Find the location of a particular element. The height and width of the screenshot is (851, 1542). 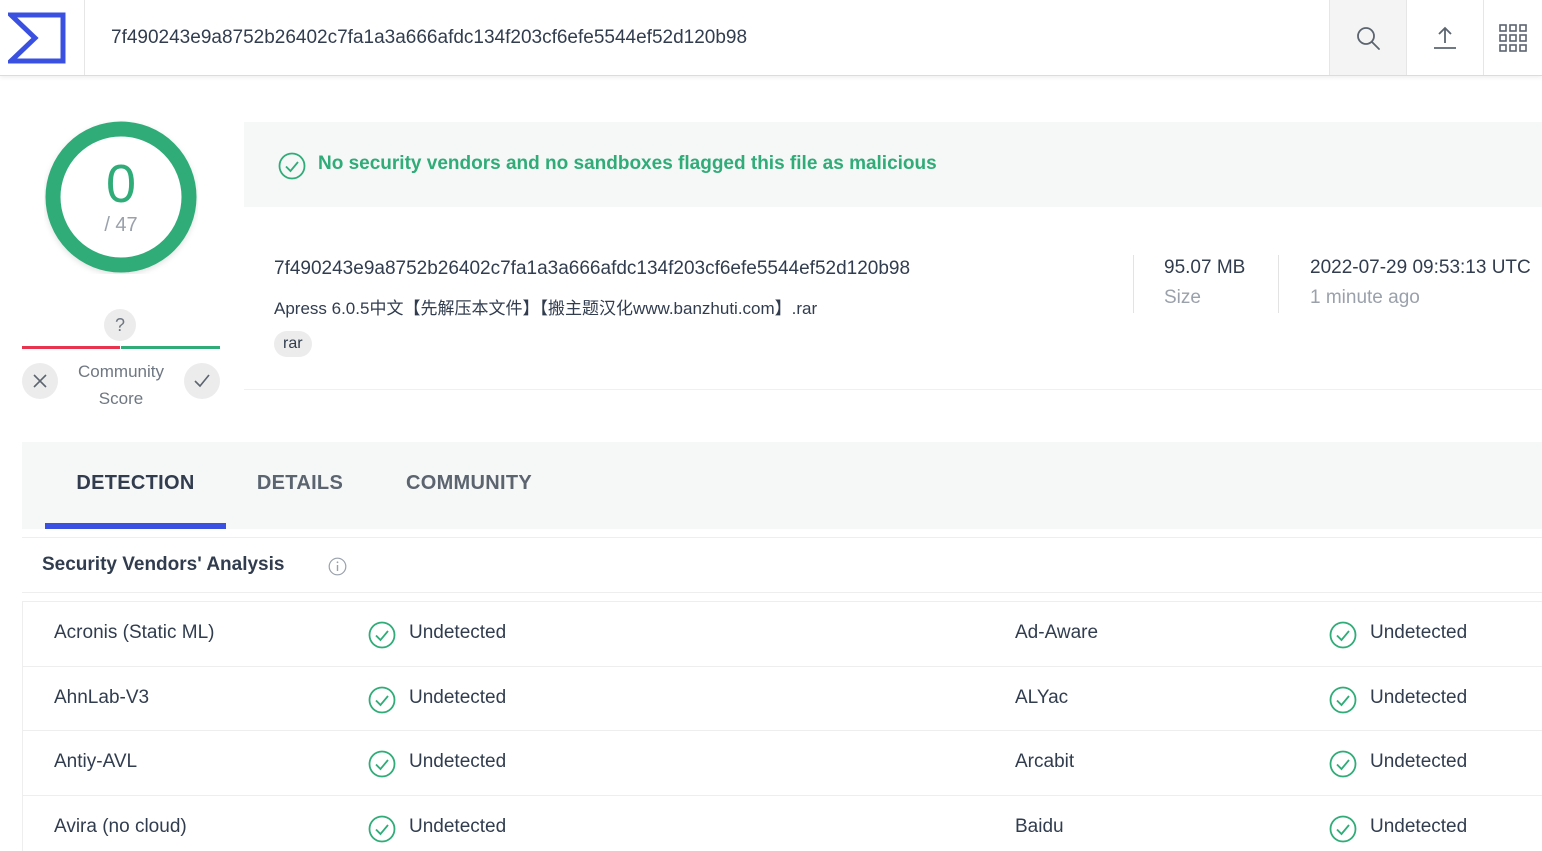

grid-icon is located at coordinates (1513, 37).